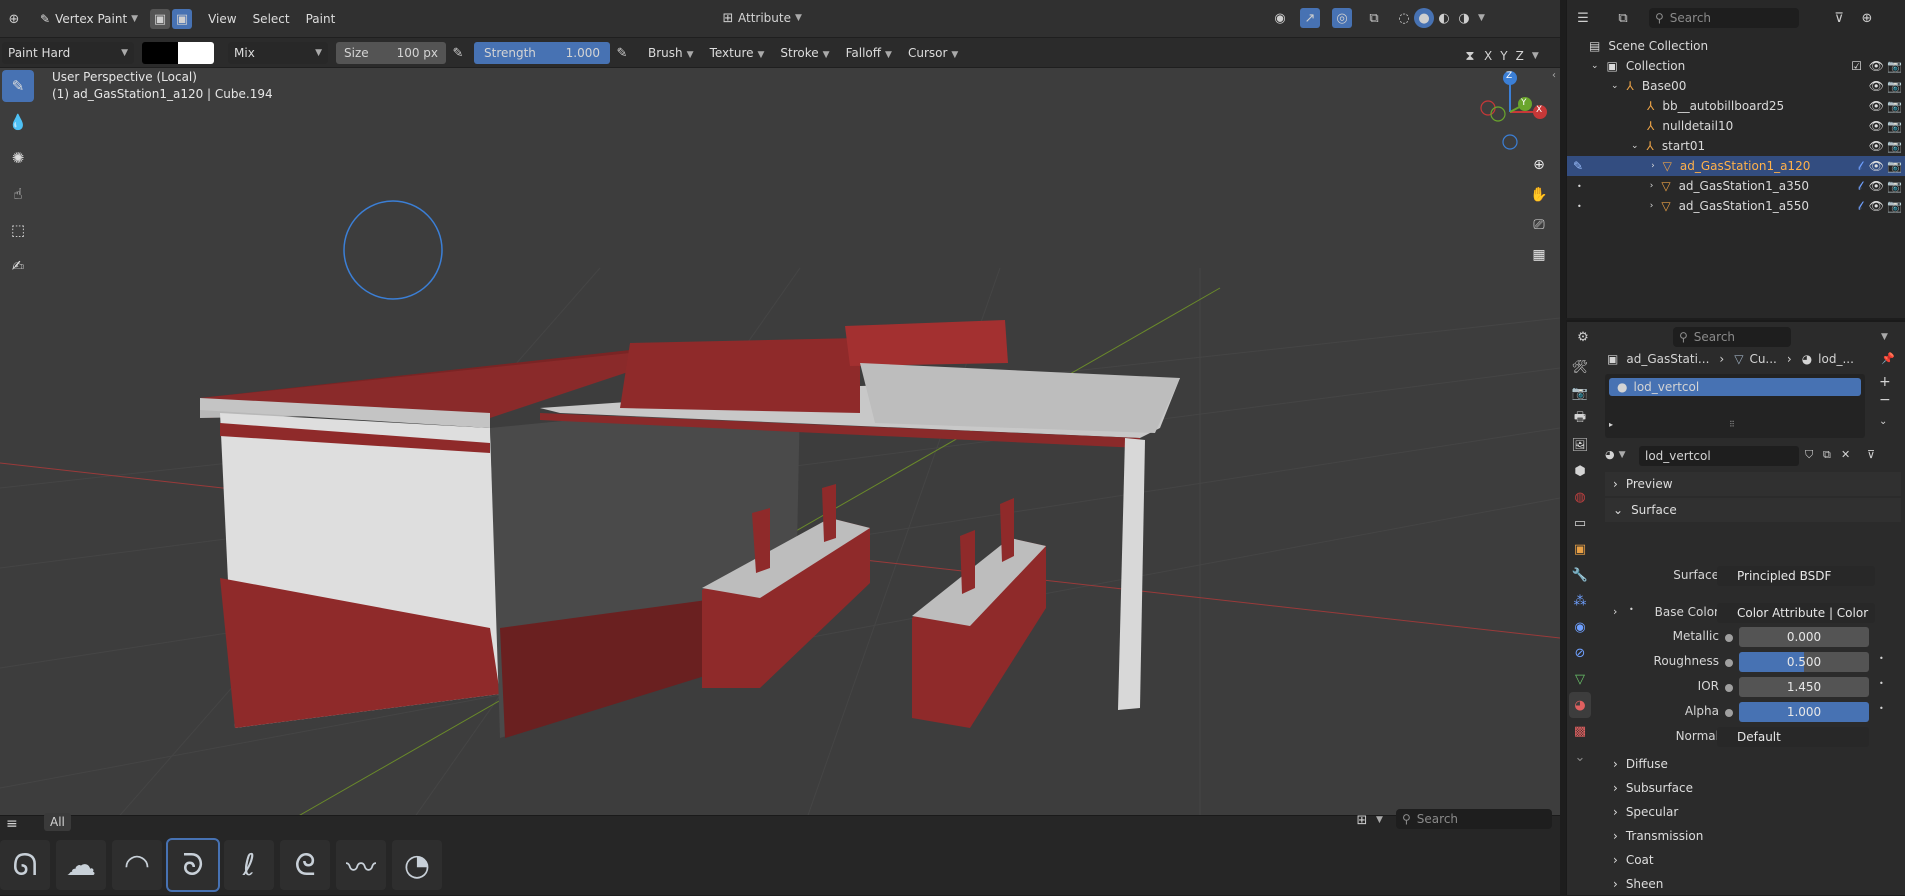 Image resolution: width=1905 pixels, height=896 pixels. What do you see at coordinates (1796, 576) in the screenshot?
I see `surface-shader-field: Principled BSDF` at bounding box center [1796, 576].